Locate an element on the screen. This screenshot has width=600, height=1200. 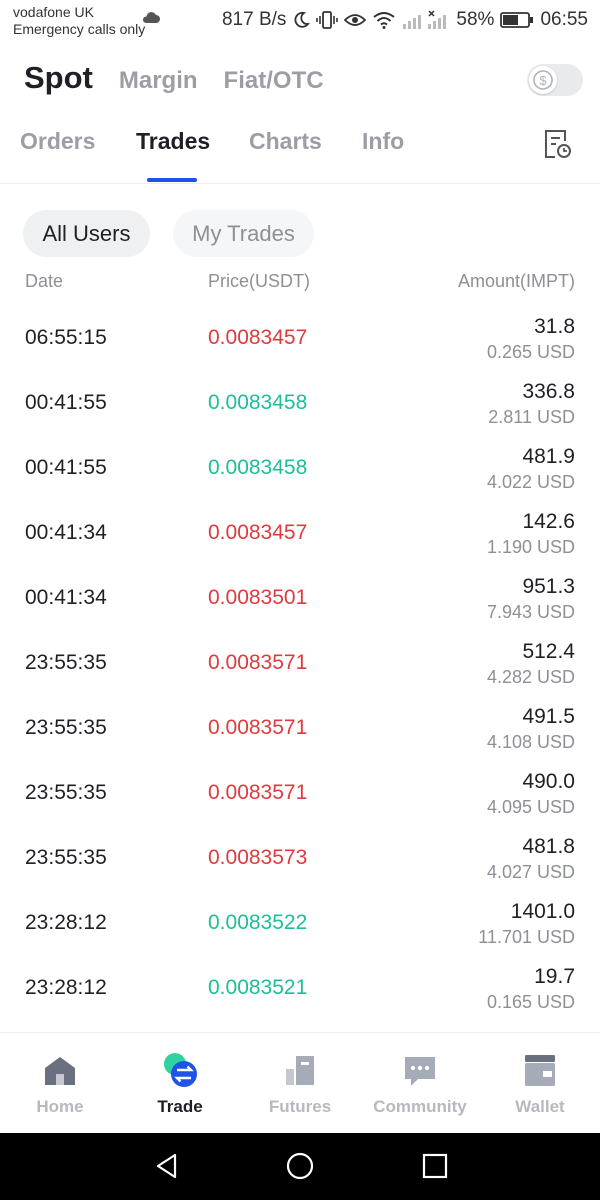
trade-amount: 481.8 is located at coordinates (548, 846).